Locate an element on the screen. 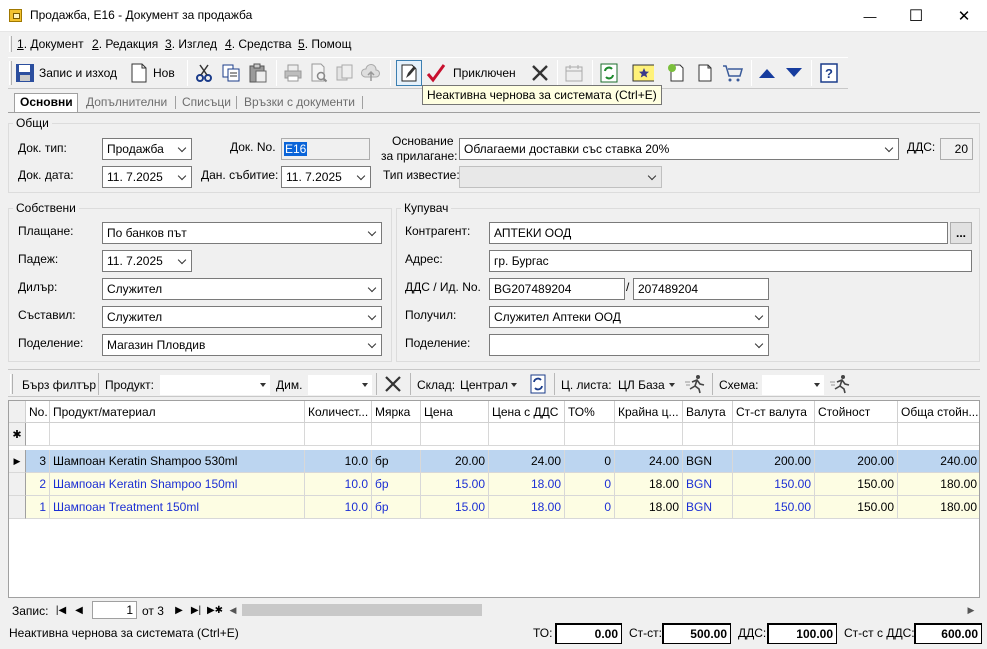  scroll-left-icon: ◀ is located at coordinates (233, 610).